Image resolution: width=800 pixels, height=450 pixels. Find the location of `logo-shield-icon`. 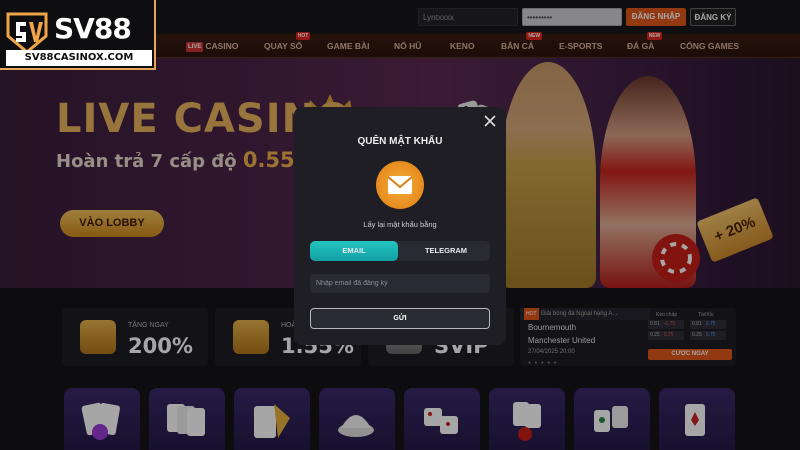

logo-shield-icon is located at coordinates (27, 33).